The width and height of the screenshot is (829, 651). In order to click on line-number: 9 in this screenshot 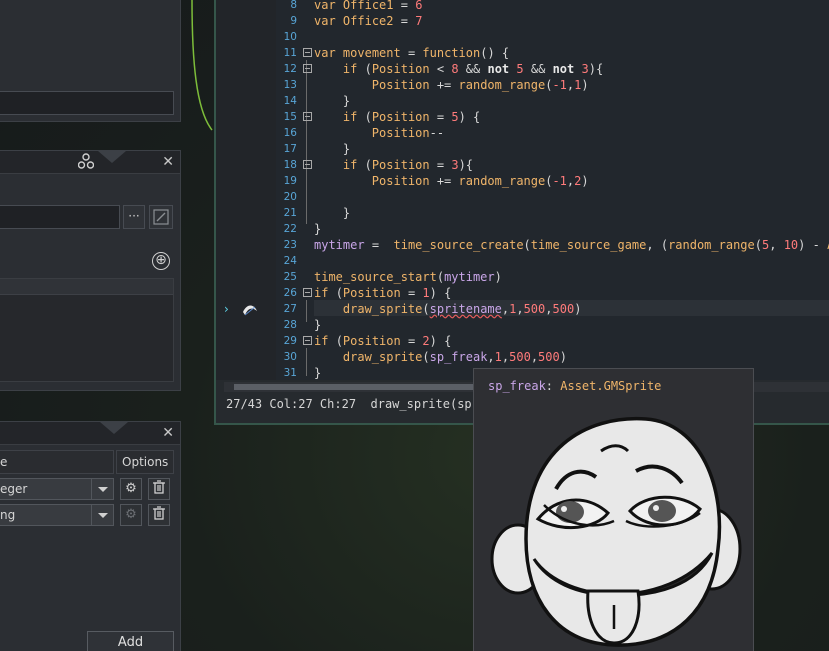, I will do `click(293, 21)`.